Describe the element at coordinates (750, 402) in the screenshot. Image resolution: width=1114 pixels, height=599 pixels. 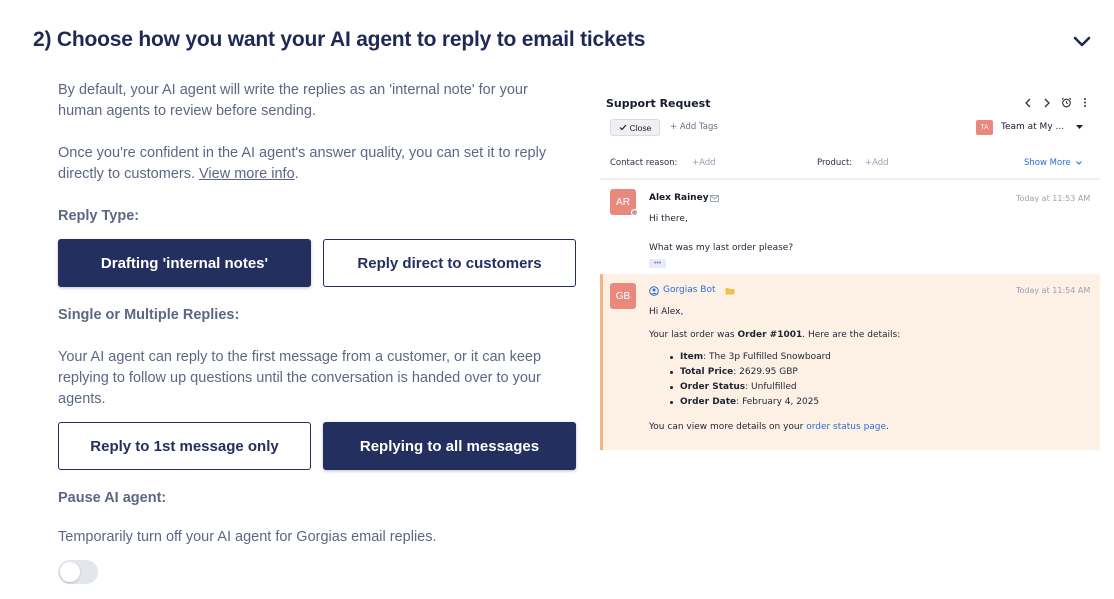
I see `order-detail-date: Order Date: February 4, 2025` at that location.